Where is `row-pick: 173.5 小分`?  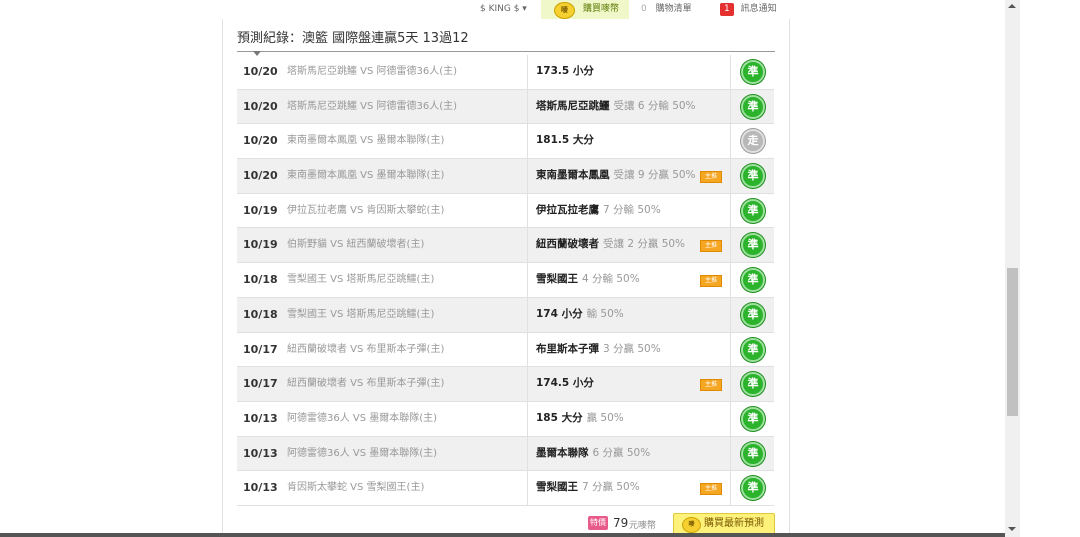
row-pick: 173.5 小分 is located at coordinates (565, 72).